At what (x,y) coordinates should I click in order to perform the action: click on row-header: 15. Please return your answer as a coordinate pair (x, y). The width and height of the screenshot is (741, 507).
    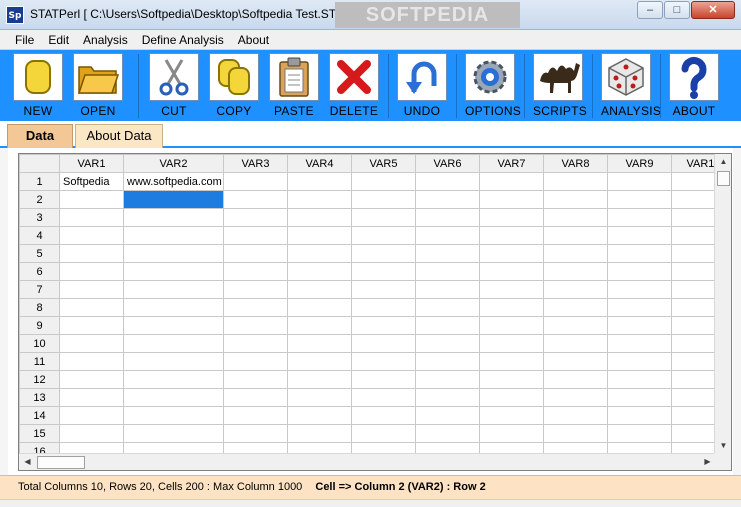
    Looking at the image, I should click on (39, 433).